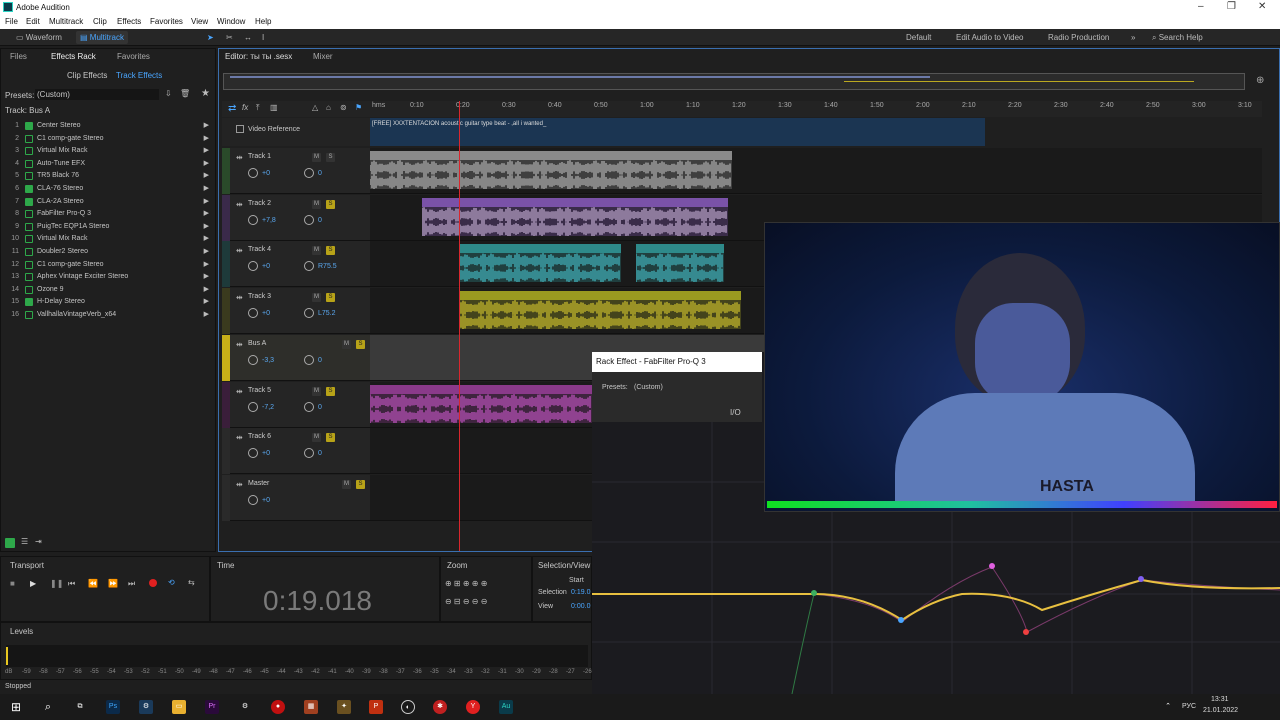 Image resolution: width=1280 pixels, height=720 pixels. What do you see at coordinates (473, 707) in the screenshot?
I see `yandex-icon: Y` at bounding box center [473, 707].